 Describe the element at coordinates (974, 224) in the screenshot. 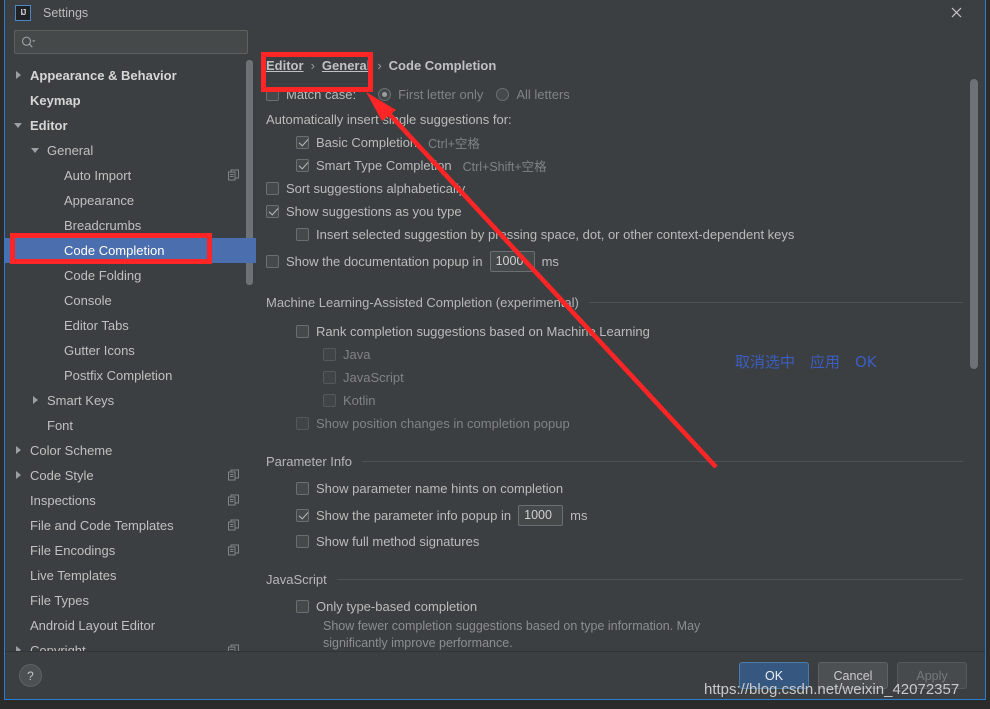

I see `content-scrollbar-thumb` at that location.